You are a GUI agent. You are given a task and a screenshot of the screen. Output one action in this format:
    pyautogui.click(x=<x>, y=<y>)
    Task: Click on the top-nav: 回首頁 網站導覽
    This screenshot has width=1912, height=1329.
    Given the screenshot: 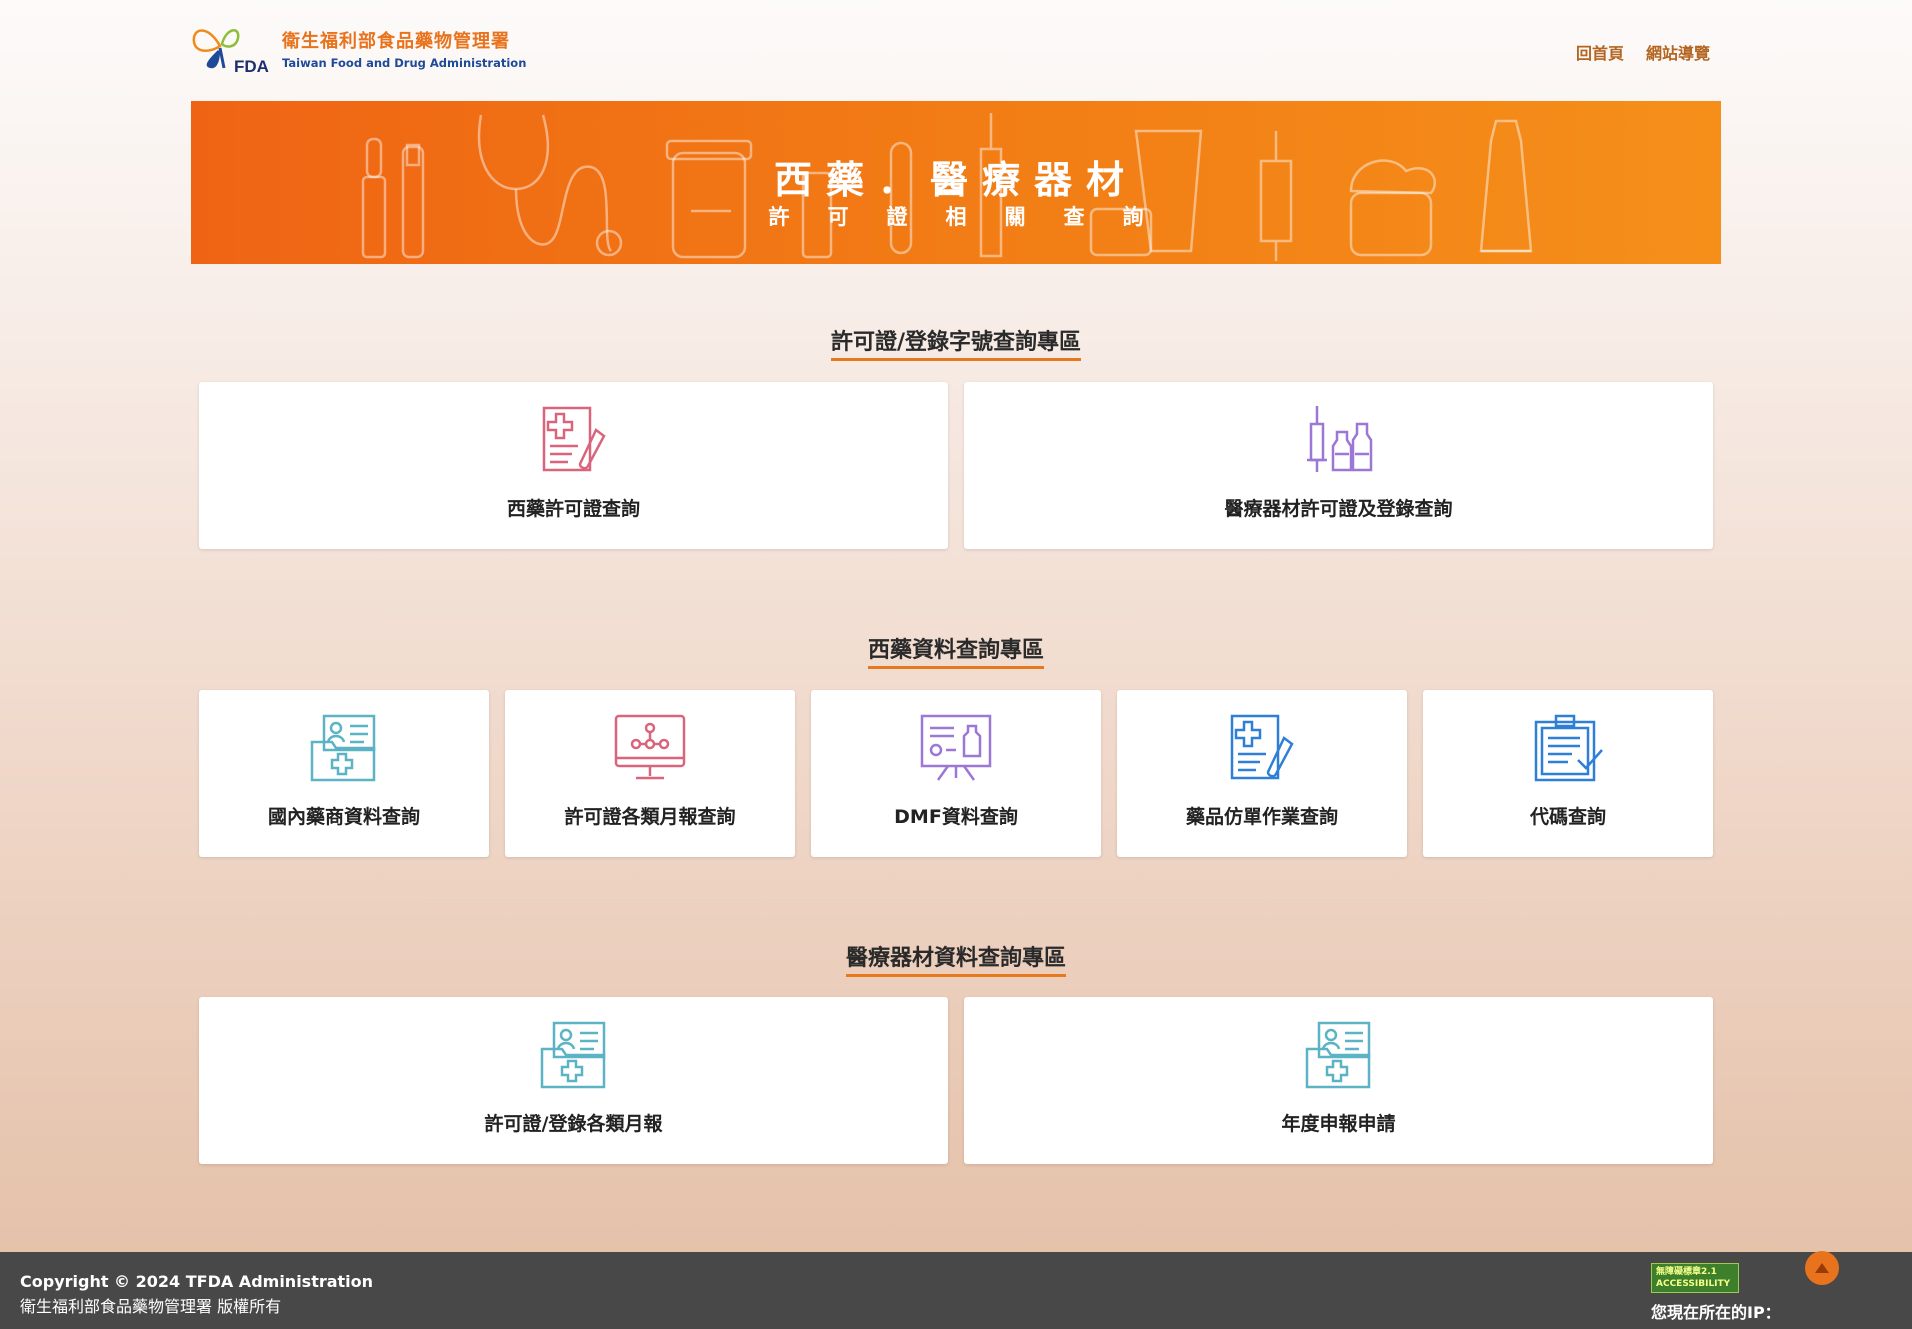 What is the action you would take?
    pyautogui.click(x=1643, y=52)
    